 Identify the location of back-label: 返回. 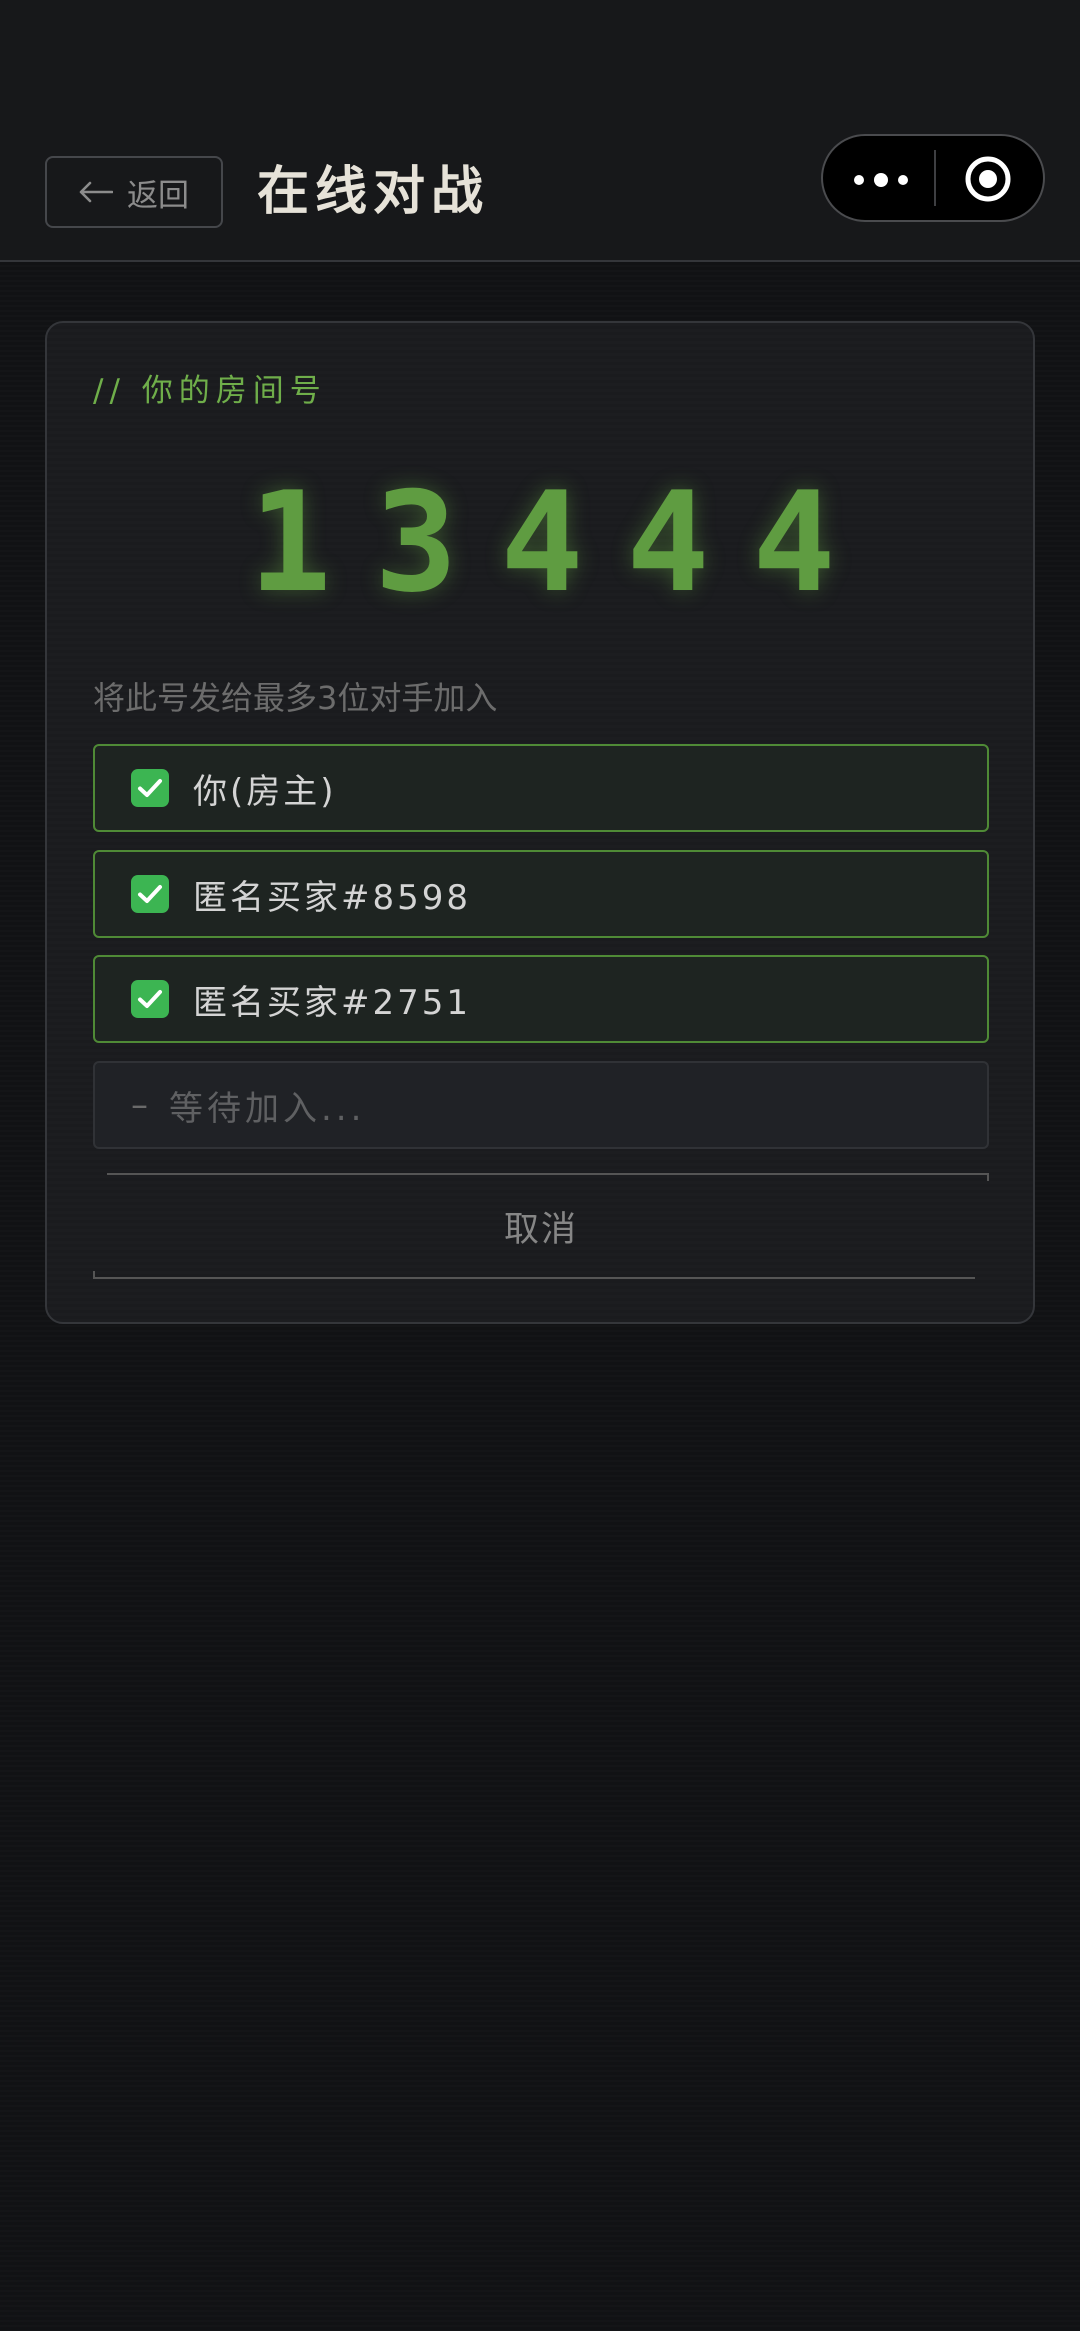
(158, 195).